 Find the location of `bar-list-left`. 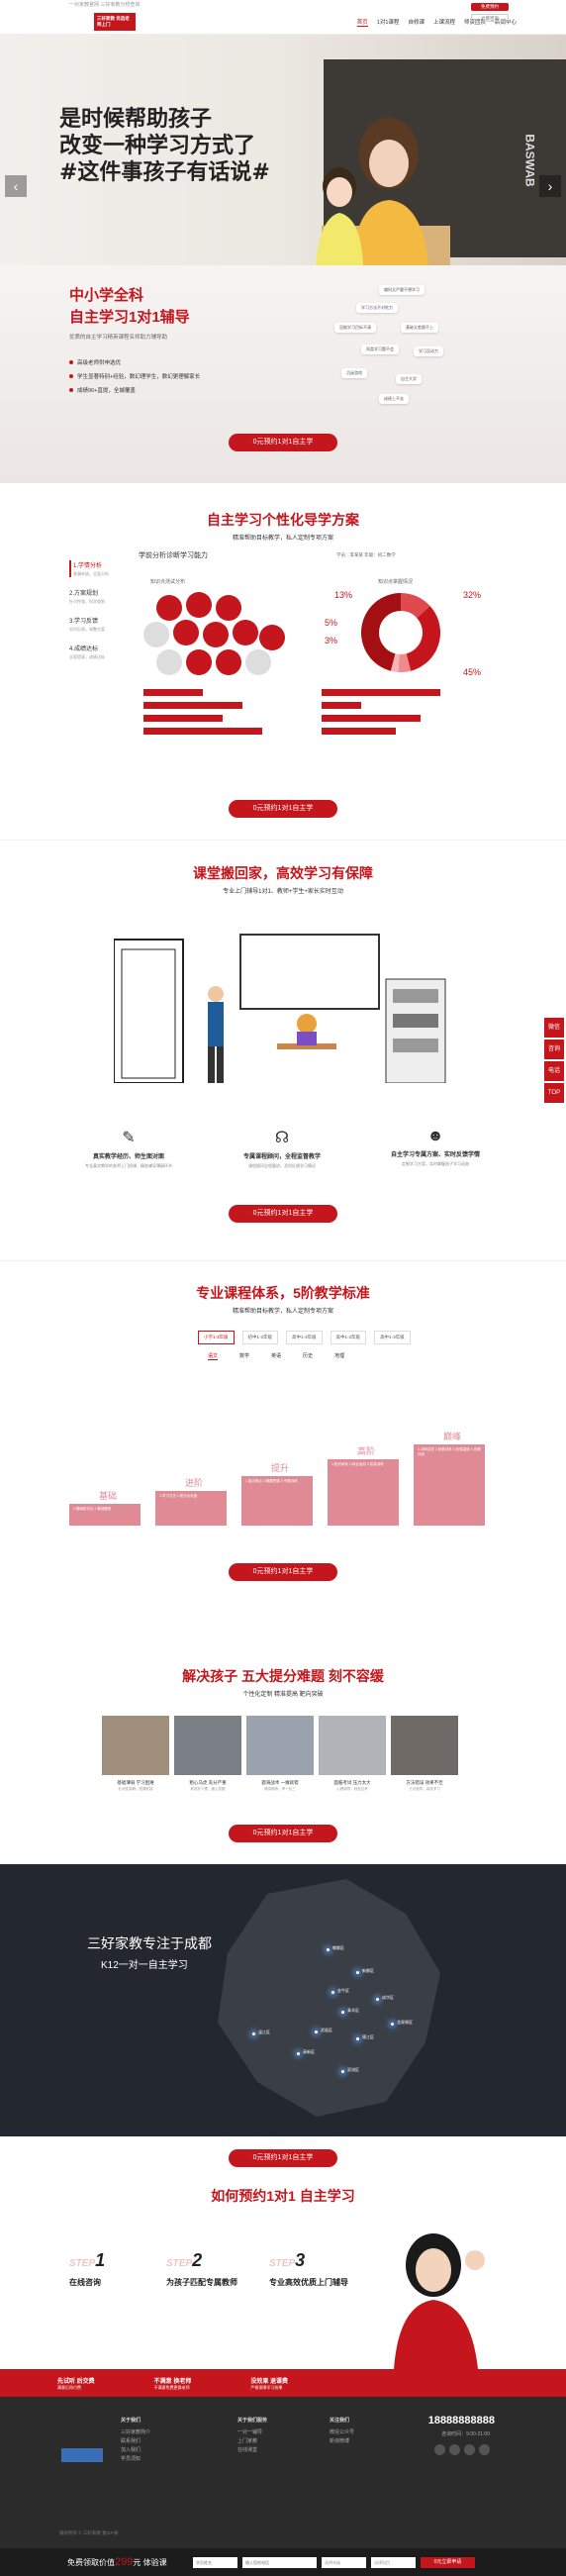

bar-list-left is located at coordinates (223, 715).